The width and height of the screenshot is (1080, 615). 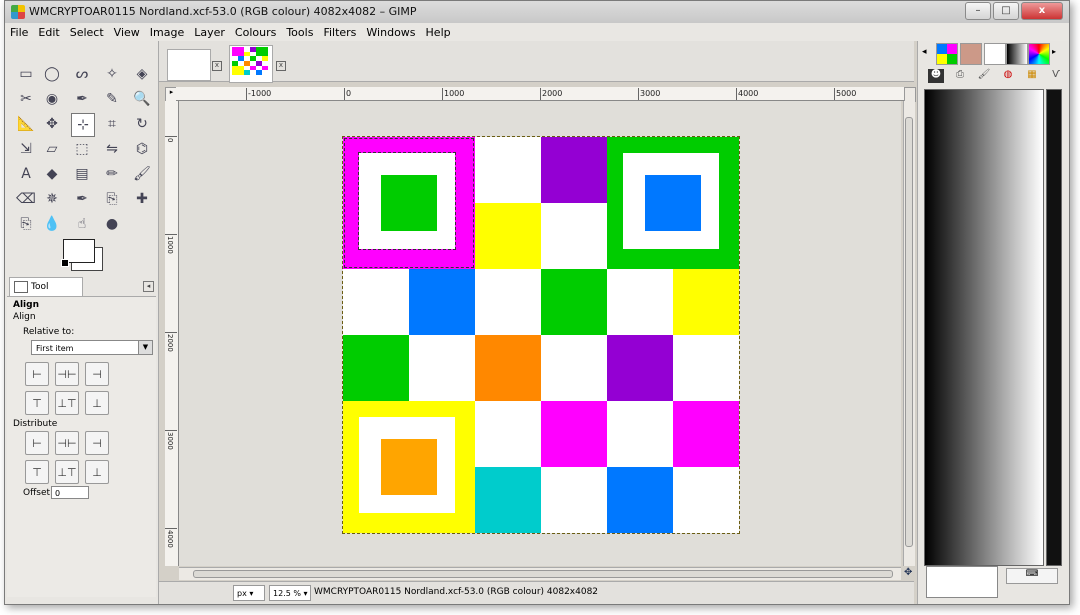 I want to click on shear-icon: ▱, so click(x=52, y=149).